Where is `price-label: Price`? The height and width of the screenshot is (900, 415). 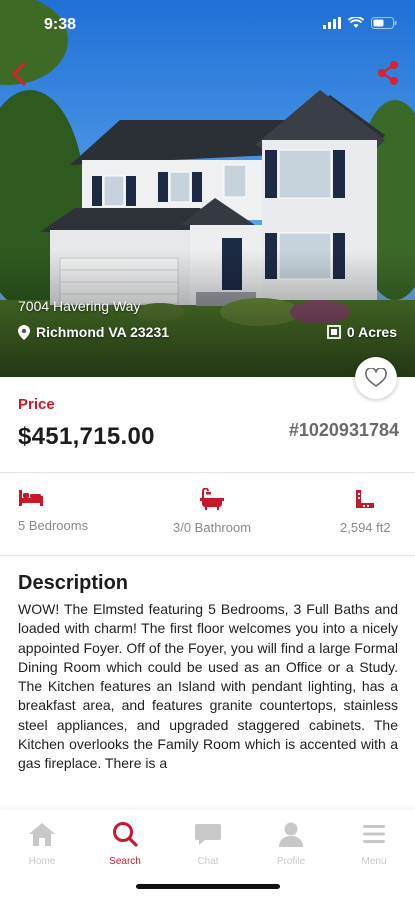
price-label: Price is located at coordinates (36, 404).